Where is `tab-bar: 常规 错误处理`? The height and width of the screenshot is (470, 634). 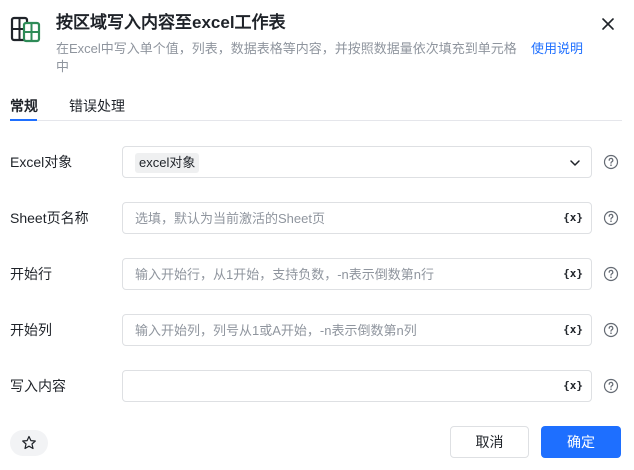 tab-bar: 常规 错误处理 is located at coordinates (317, 107).